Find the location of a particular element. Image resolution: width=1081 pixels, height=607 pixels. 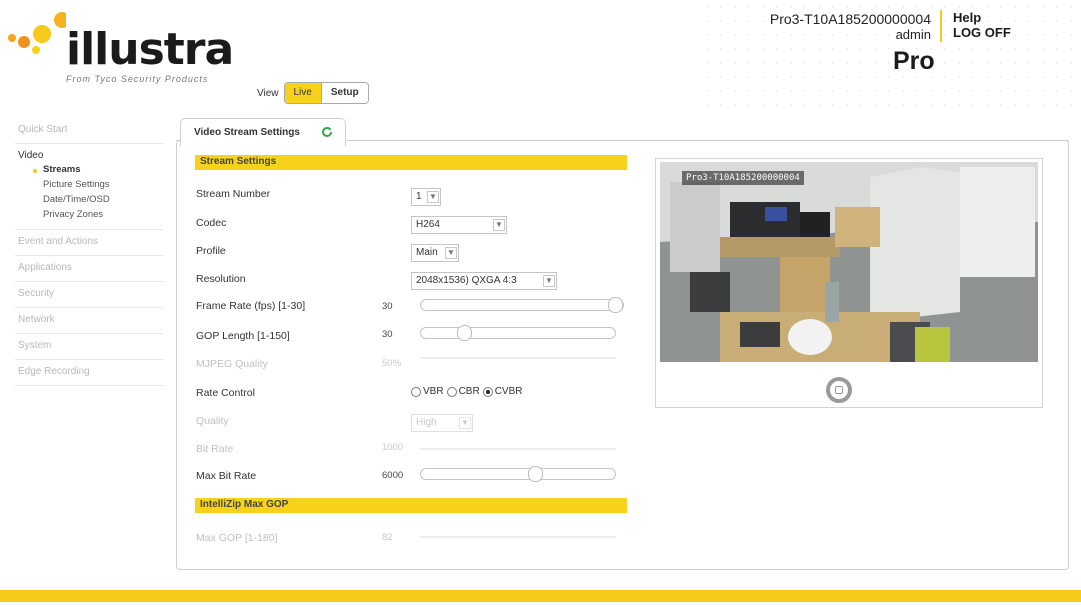

max-bit-rate-label: Max Bit Rate is located at coordinates (226, 476).